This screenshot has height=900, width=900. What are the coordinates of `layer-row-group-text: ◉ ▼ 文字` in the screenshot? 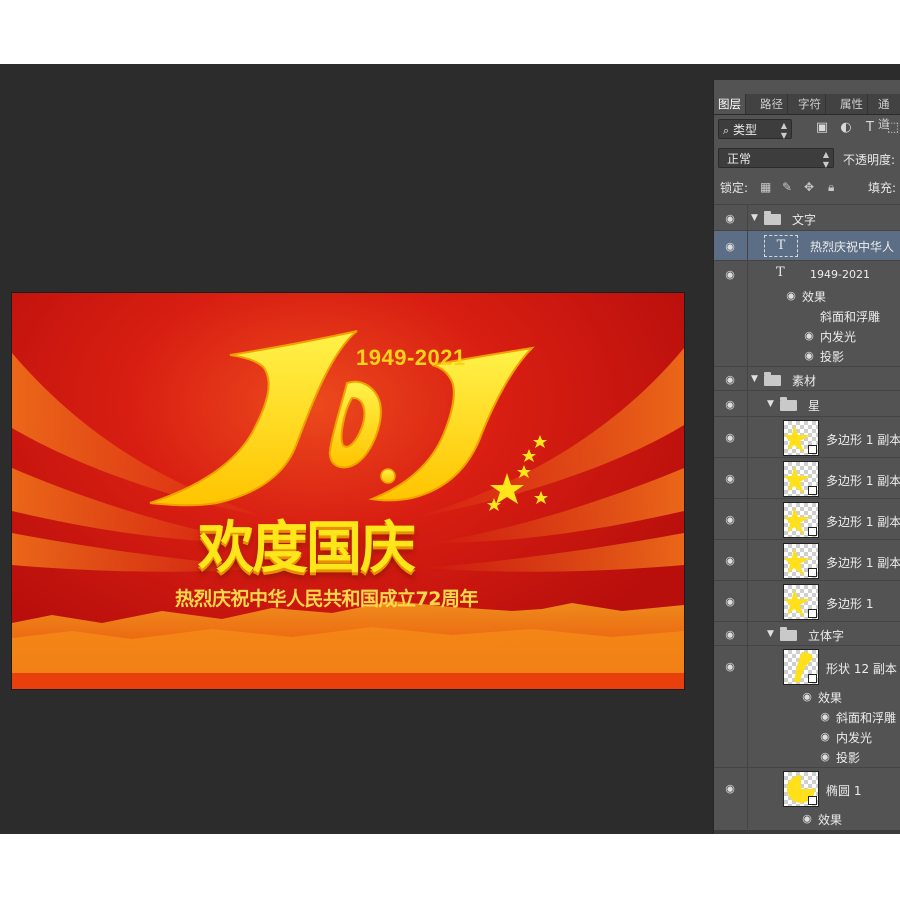 It's located at (807, 217).